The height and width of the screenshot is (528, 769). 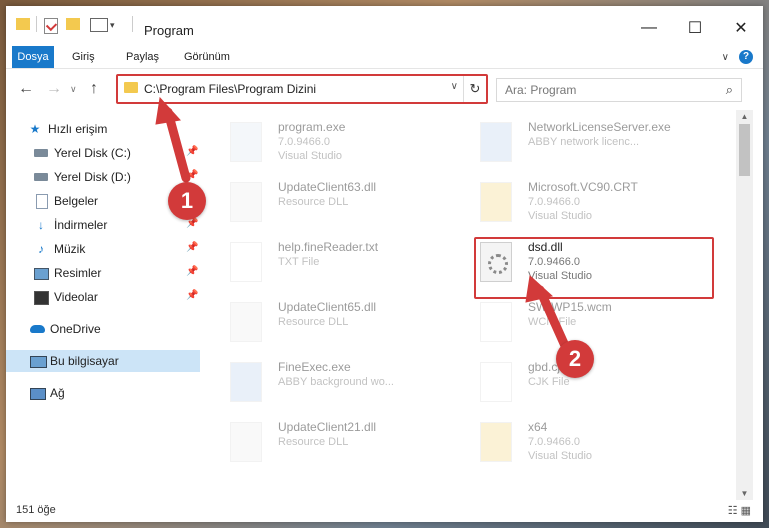 What do you see at coordinates (99, 25) in the screenshot?
I see `view-menu-icon` at bounding box center [99, 25].